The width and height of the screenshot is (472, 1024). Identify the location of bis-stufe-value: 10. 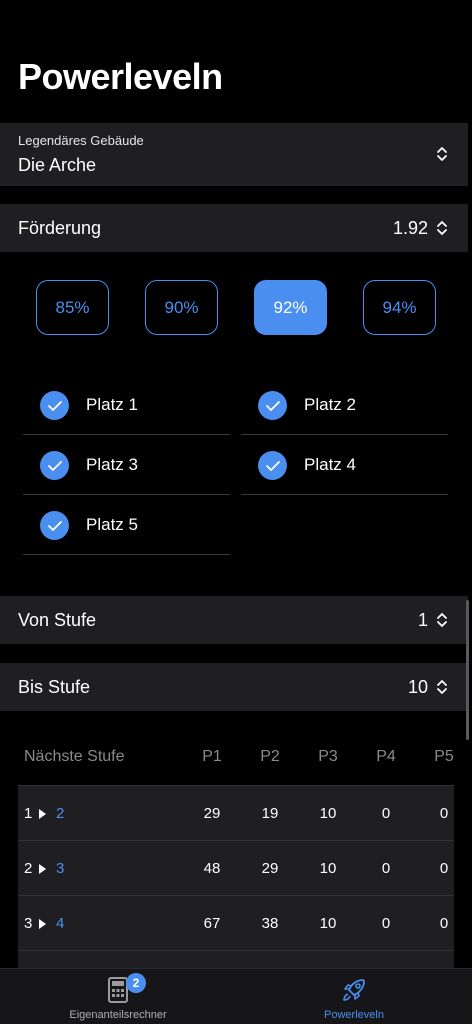
(417, 687).